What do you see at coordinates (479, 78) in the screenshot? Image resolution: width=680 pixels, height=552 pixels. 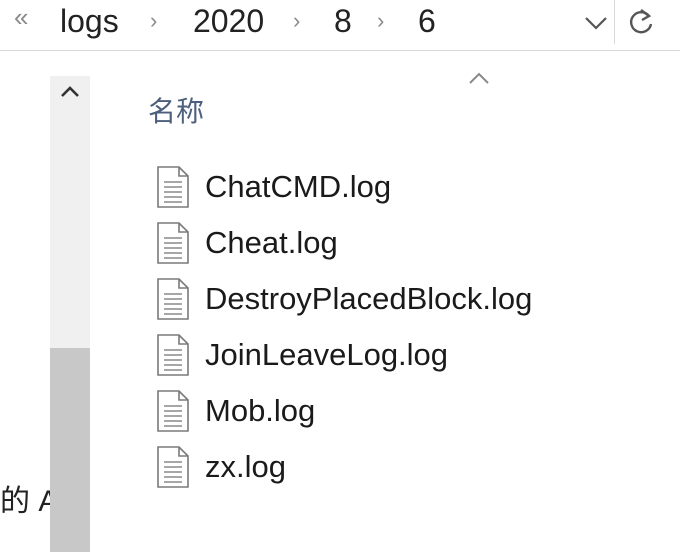 I see `sort-ascending-icon` at bounding box center [479, 78].